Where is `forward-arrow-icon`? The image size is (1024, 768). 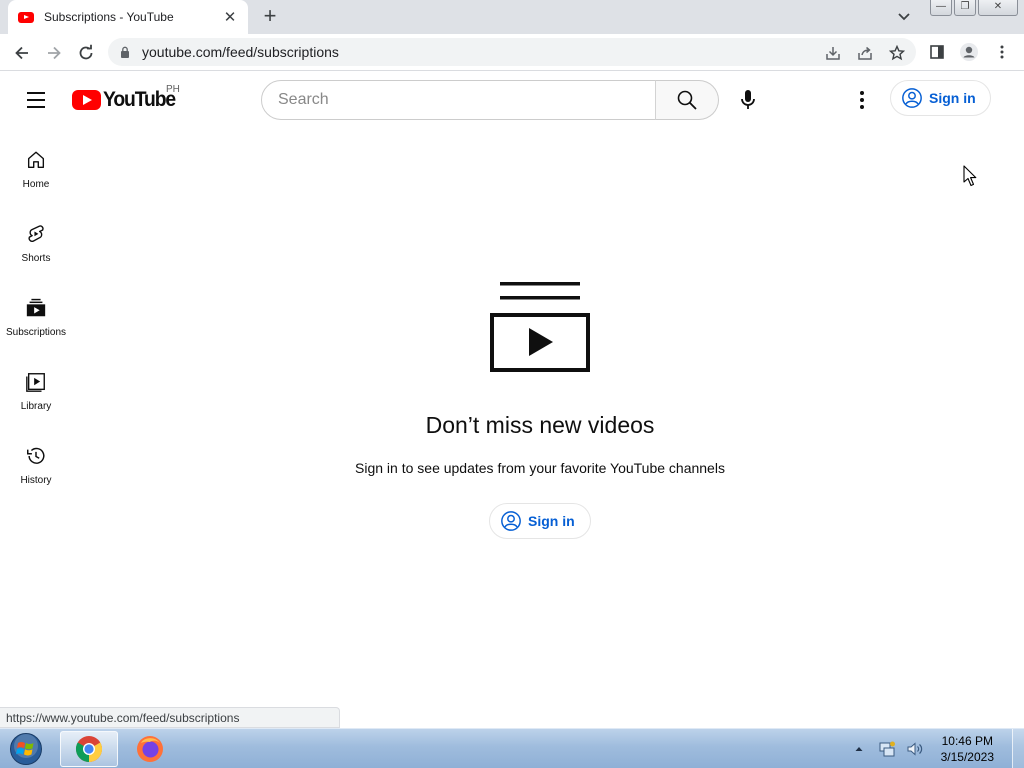 forward-arrow-icon is located at coordinates (54, 53).